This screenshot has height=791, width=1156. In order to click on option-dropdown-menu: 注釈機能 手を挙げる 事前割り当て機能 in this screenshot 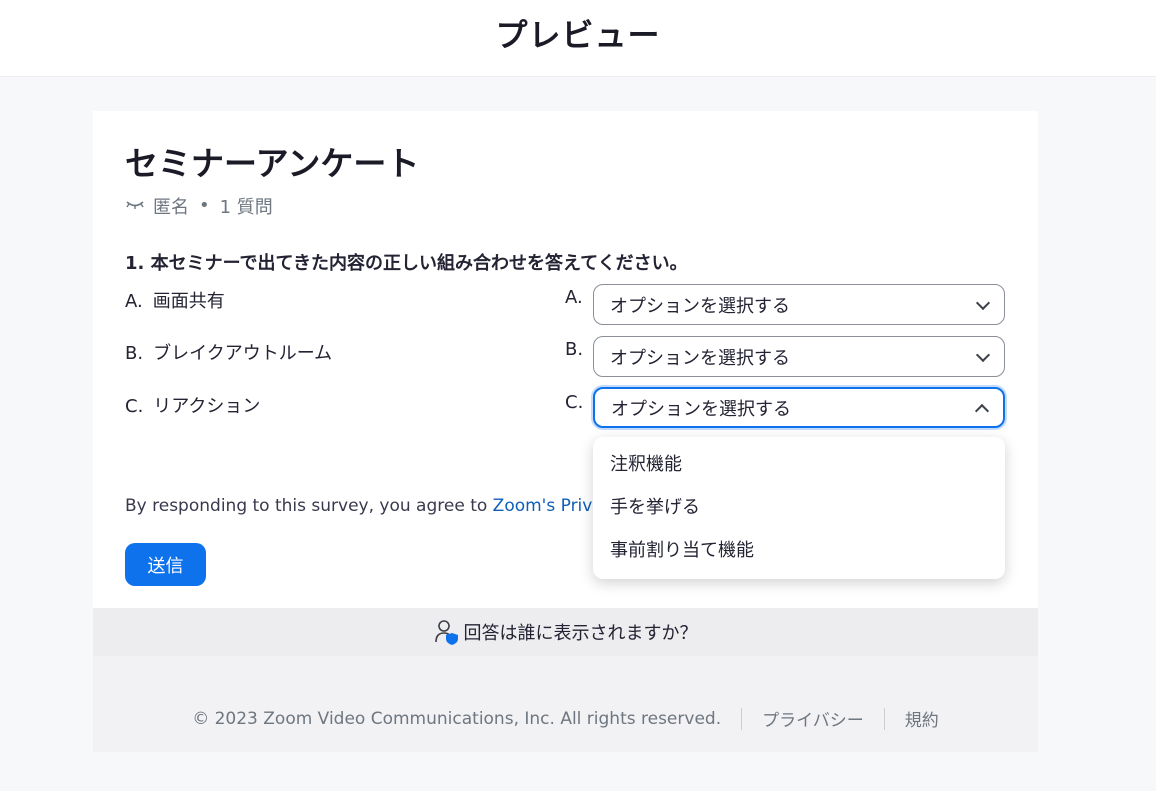, I will do `click(799, 508)`.